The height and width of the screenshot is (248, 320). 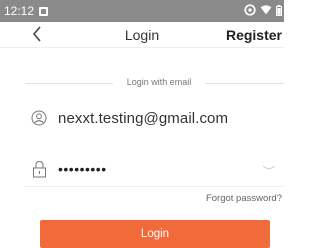 What do you see at coordinates (250, 10) in the screenshot?
I see `vpn-icon` at bounding box center [250, 10].